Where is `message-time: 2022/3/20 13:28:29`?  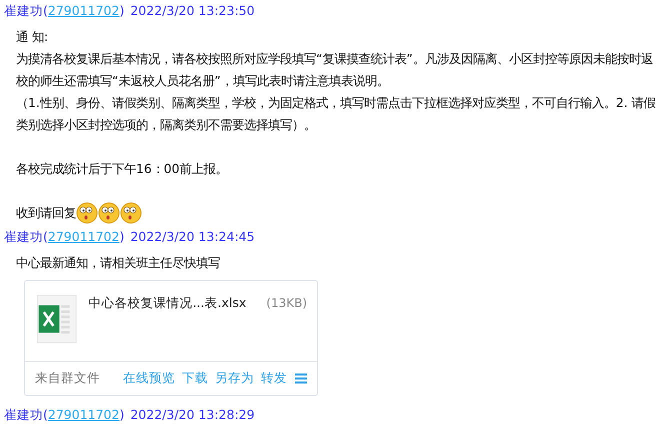
message-time: 2022/3/20 13:28:29 is located at coordinates (192, 415).